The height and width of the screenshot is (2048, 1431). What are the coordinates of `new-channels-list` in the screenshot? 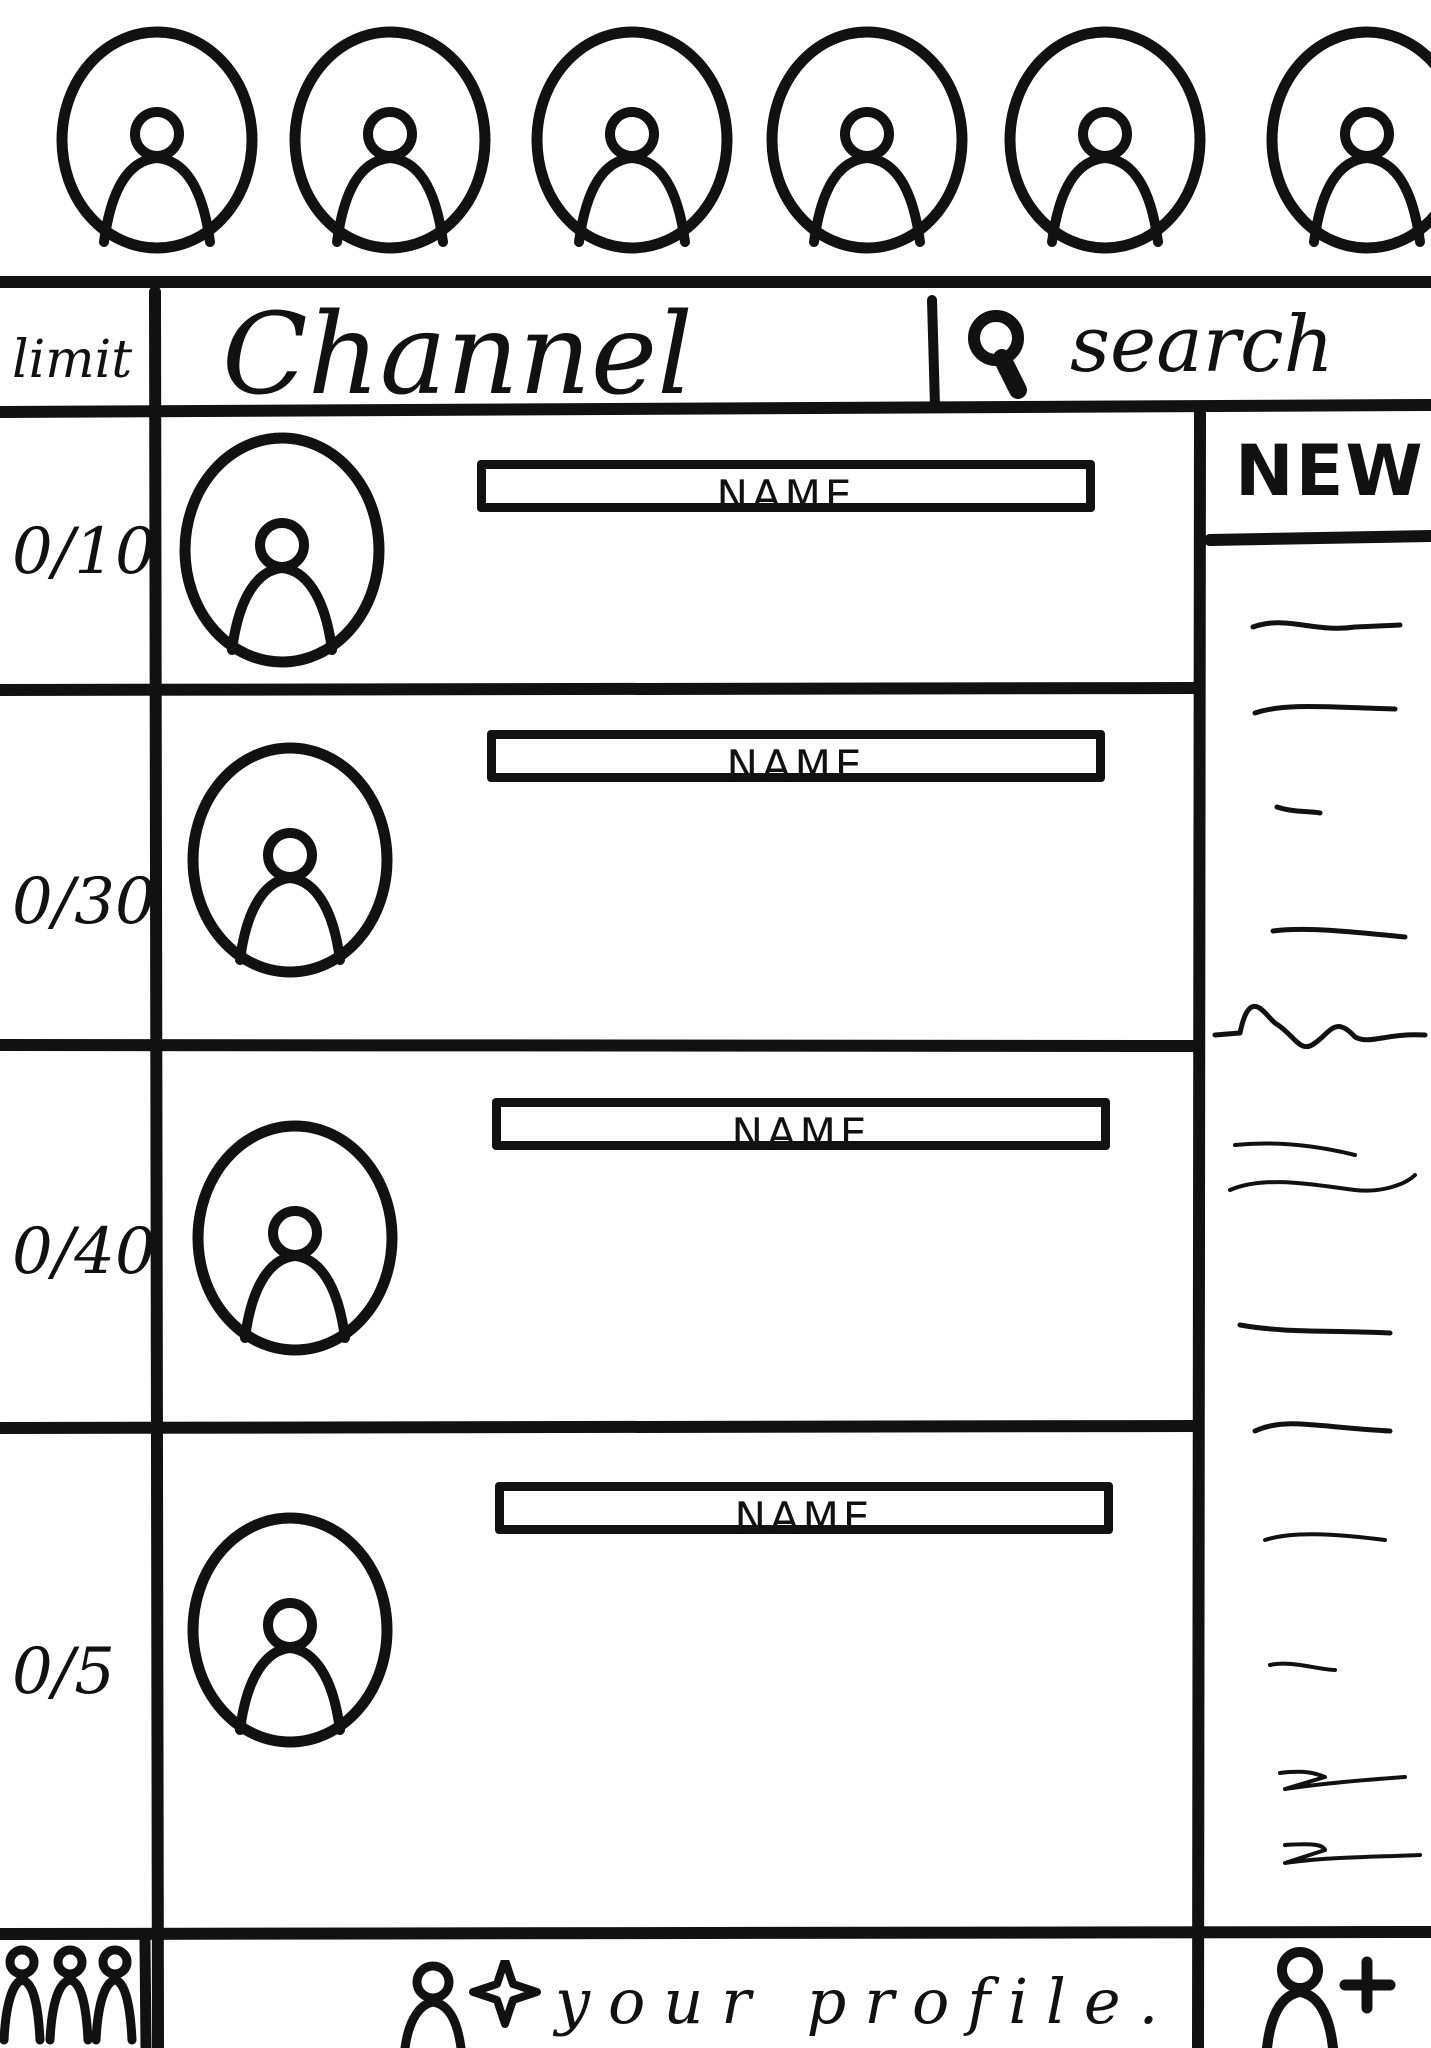 It's located at (1320, 1242).